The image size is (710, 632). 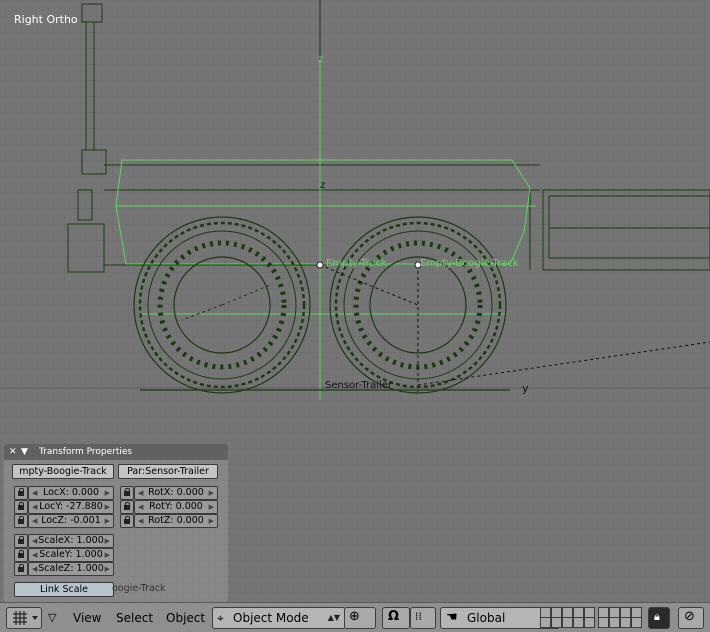 I want to click on lock-icon-roty, so click(x=127, y=507).